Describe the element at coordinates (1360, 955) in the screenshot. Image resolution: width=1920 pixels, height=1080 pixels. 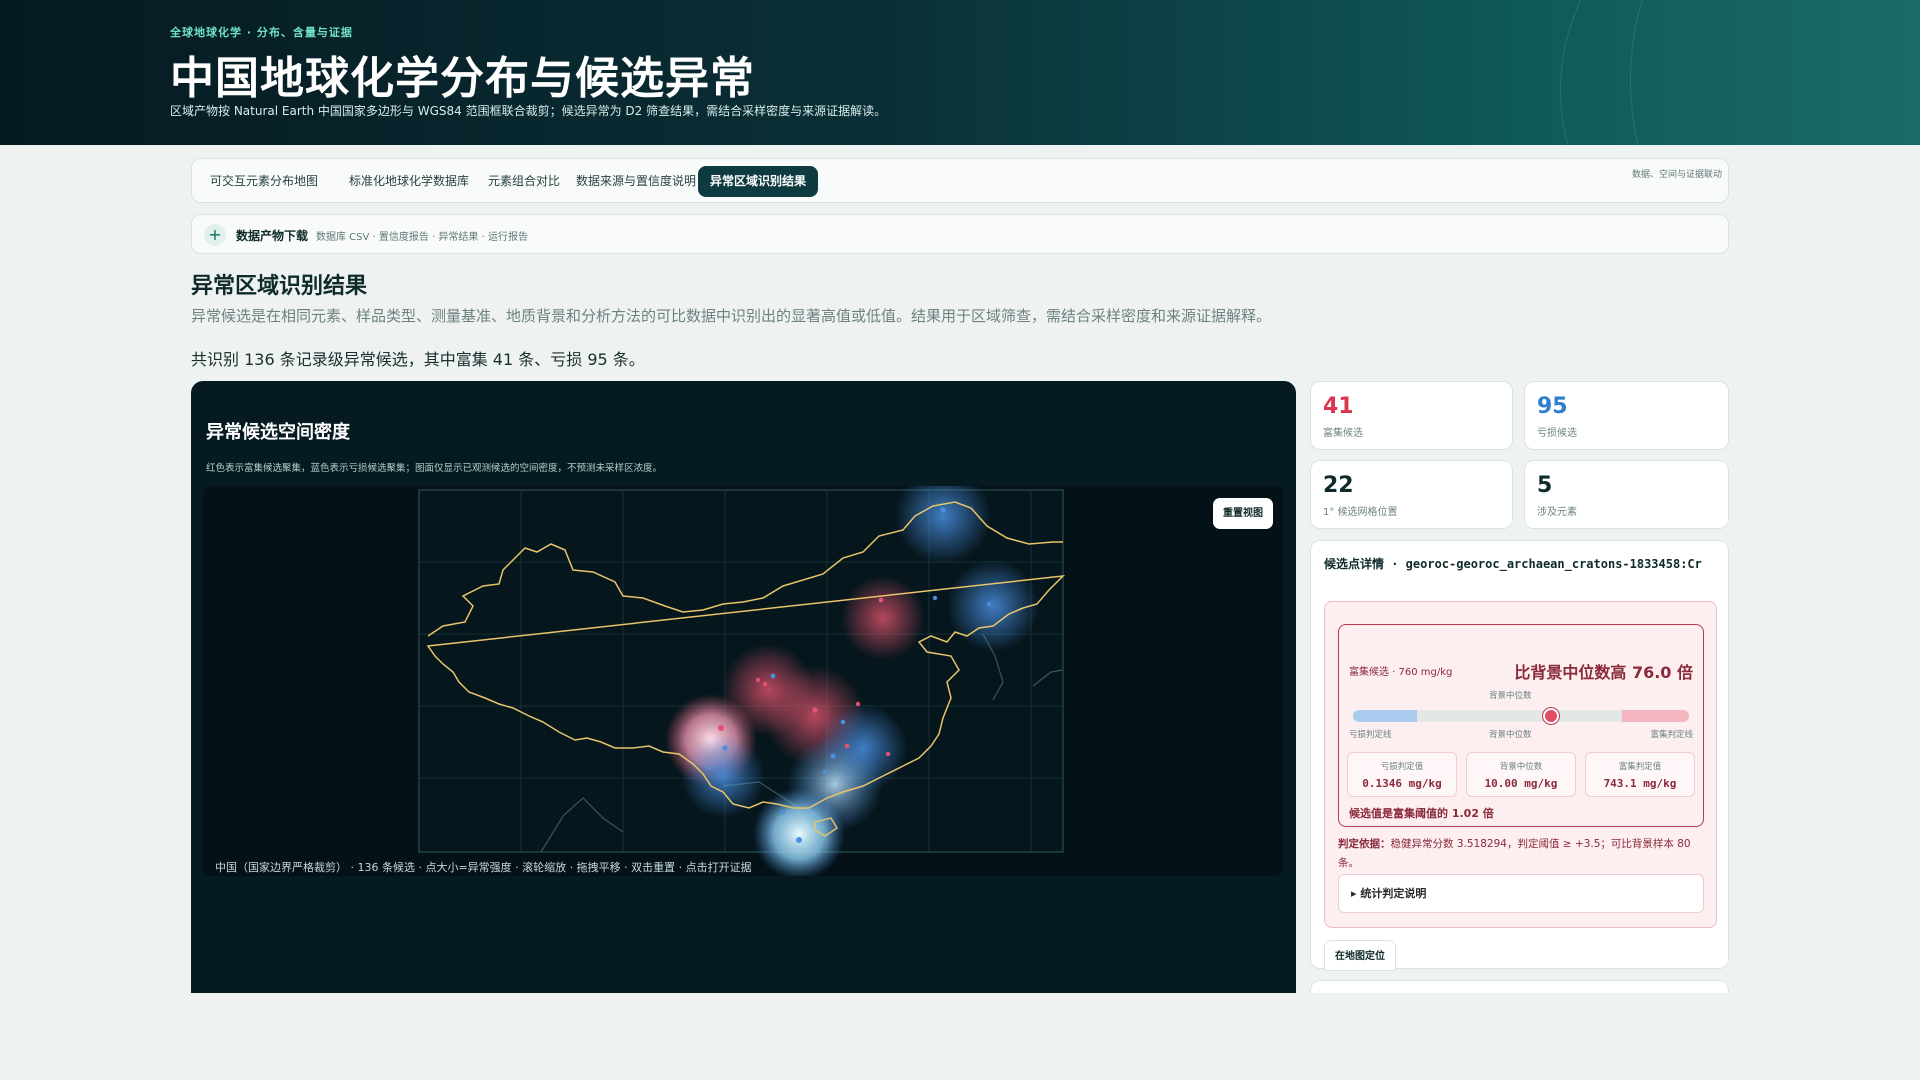
I see `locate-on-map-button: 在地图定位` at that location.